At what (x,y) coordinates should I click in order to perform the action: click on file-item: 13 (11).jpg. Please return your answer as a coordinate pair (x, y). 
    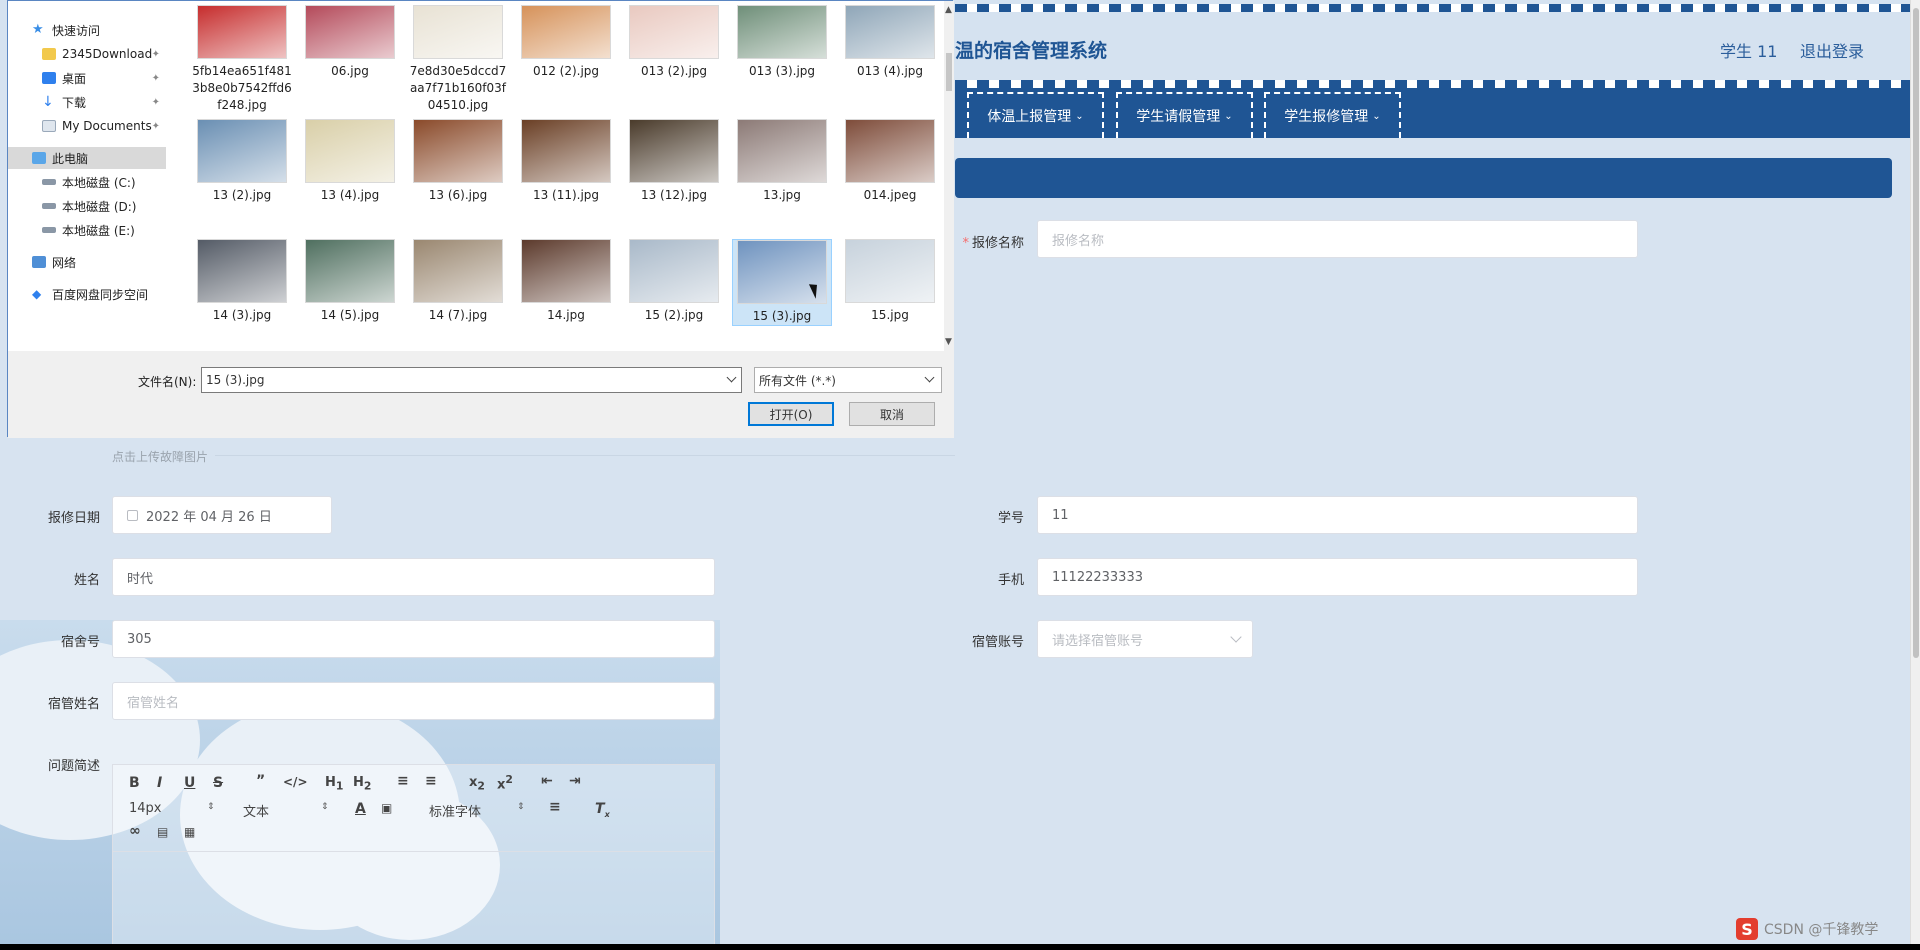
    Looking at the image, I should click on (566, 161).